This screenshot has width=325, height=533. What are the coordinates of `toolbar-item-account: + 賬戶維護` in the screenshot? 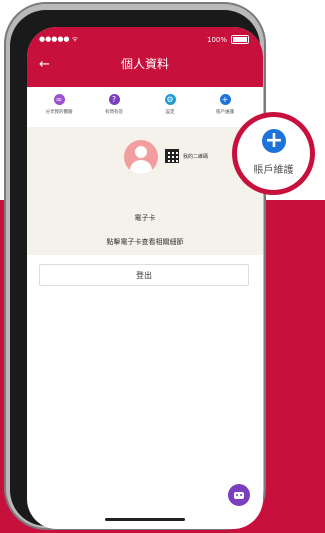 It's located at (225, 104).